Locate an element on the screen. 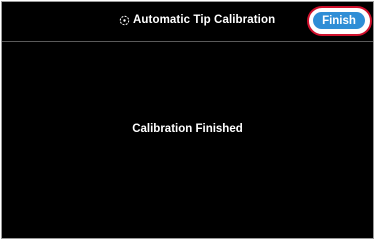 The image size is (377, 242). finish-button-highlight: Finish is located at coordinates (339, 21).